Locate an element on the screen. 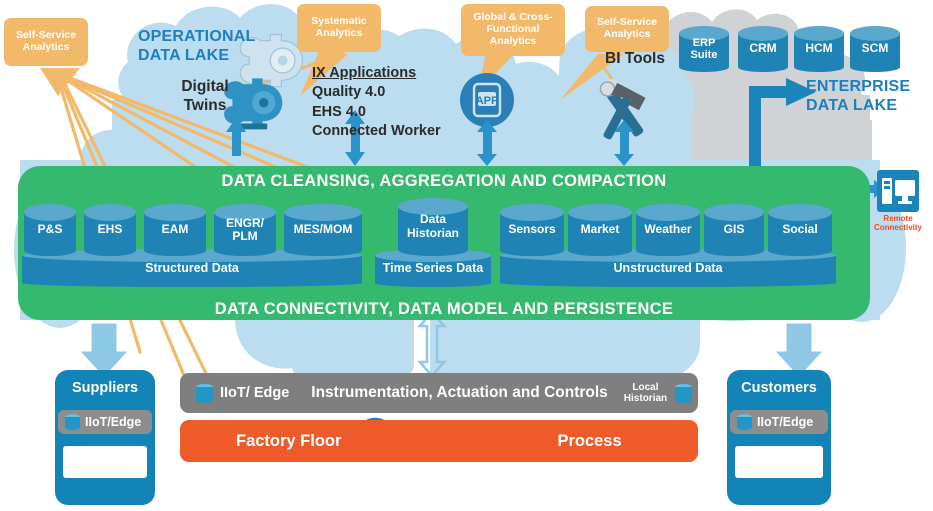 Image resolution: width=933 pixels, height=511 pixels. cylinder-label: ERP Suite is located at coordinates (704, 48).